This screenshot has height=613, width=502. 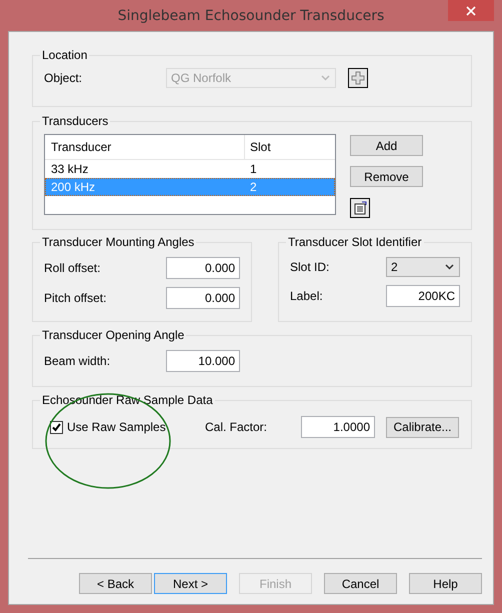 What do you see at coordinates (118, 242) in the screenshot?
I see `group-title: Transducer Mounting Angles` at bounding box center [118, 242].